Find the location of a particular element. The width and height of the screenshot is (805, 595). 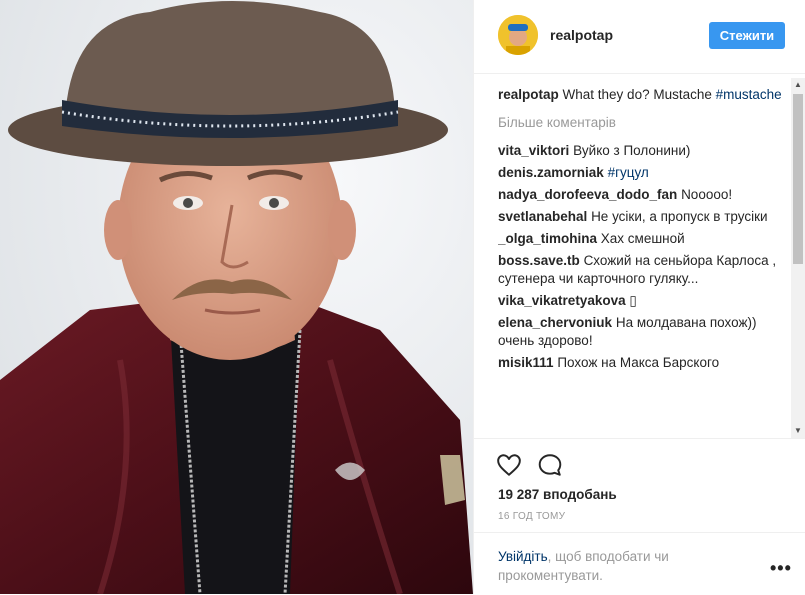

comment-text: Nooooo! is located at coordinates (707, 194).